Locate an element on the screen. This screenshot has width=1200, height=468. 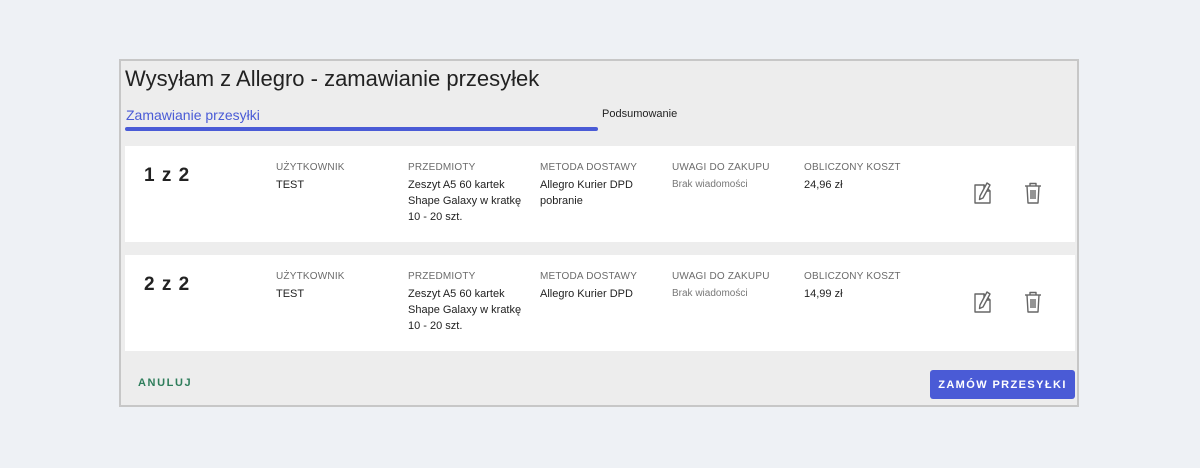
tab-order-shipment-label: Zamawianie przesyłki is located at coordinates (193, 115).